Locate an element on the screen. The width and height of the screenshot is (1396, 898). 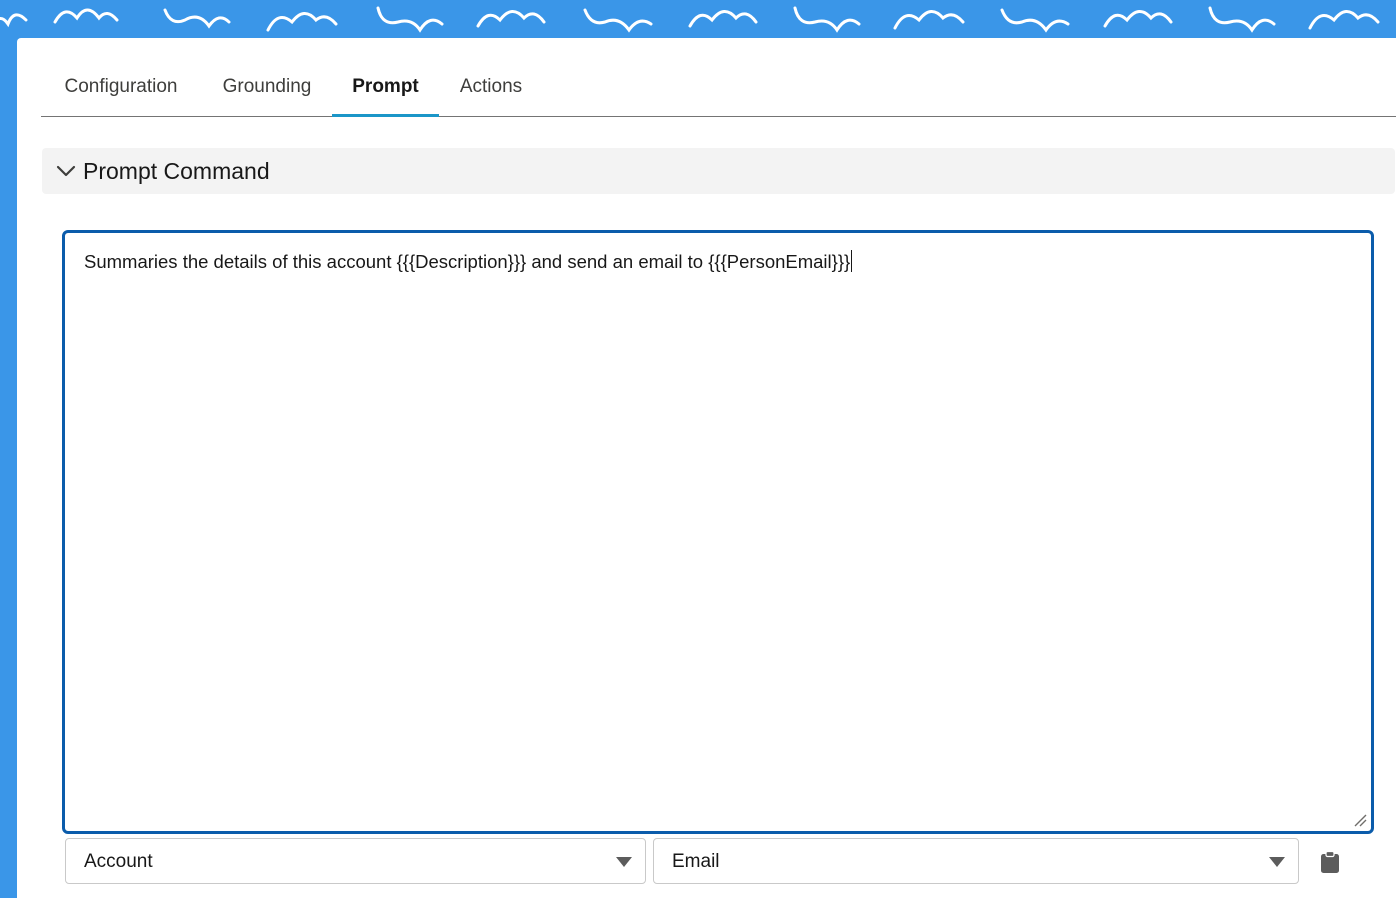
clipboard-icon is located at coordinates (1330, 862).